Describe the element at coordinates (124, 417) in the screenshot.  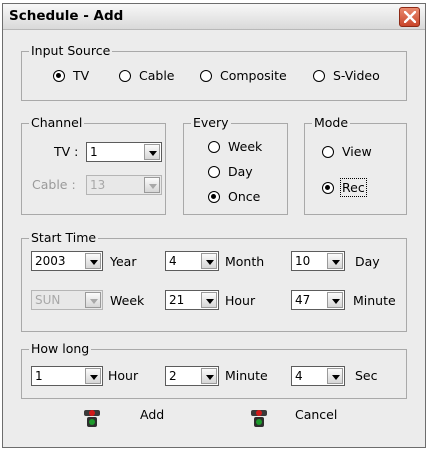
I see `add-button: Add` at that location.